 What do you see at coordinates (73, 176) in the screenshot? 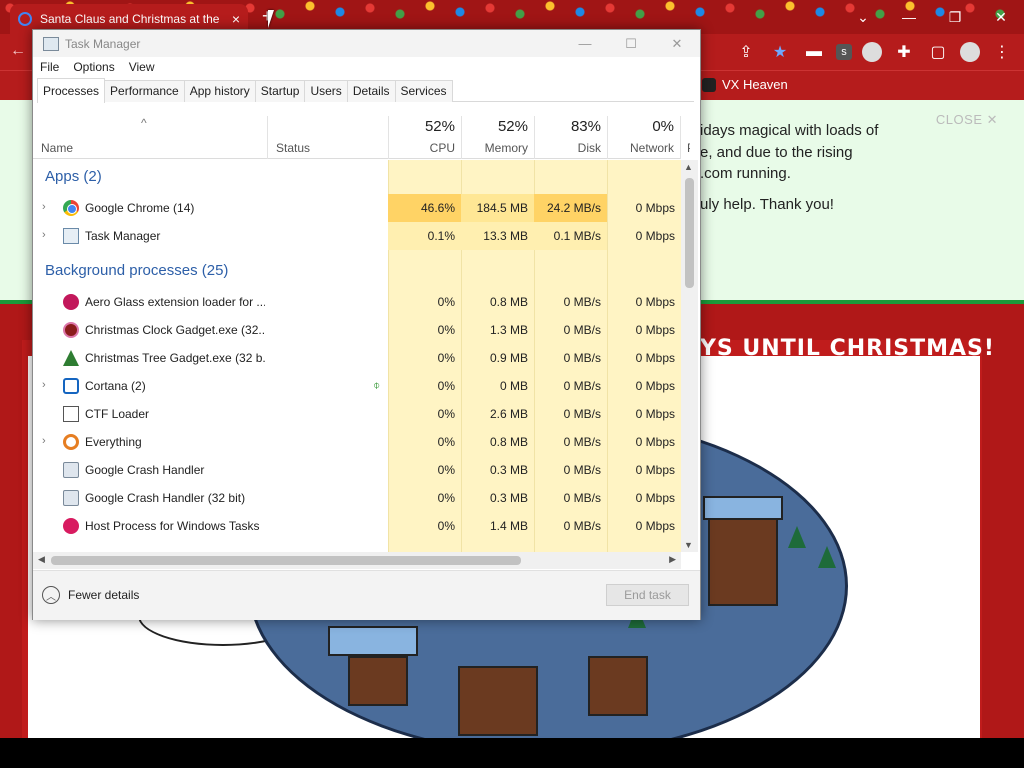
I see `group-title: Apps (2)` at bounding box center [73, 176].